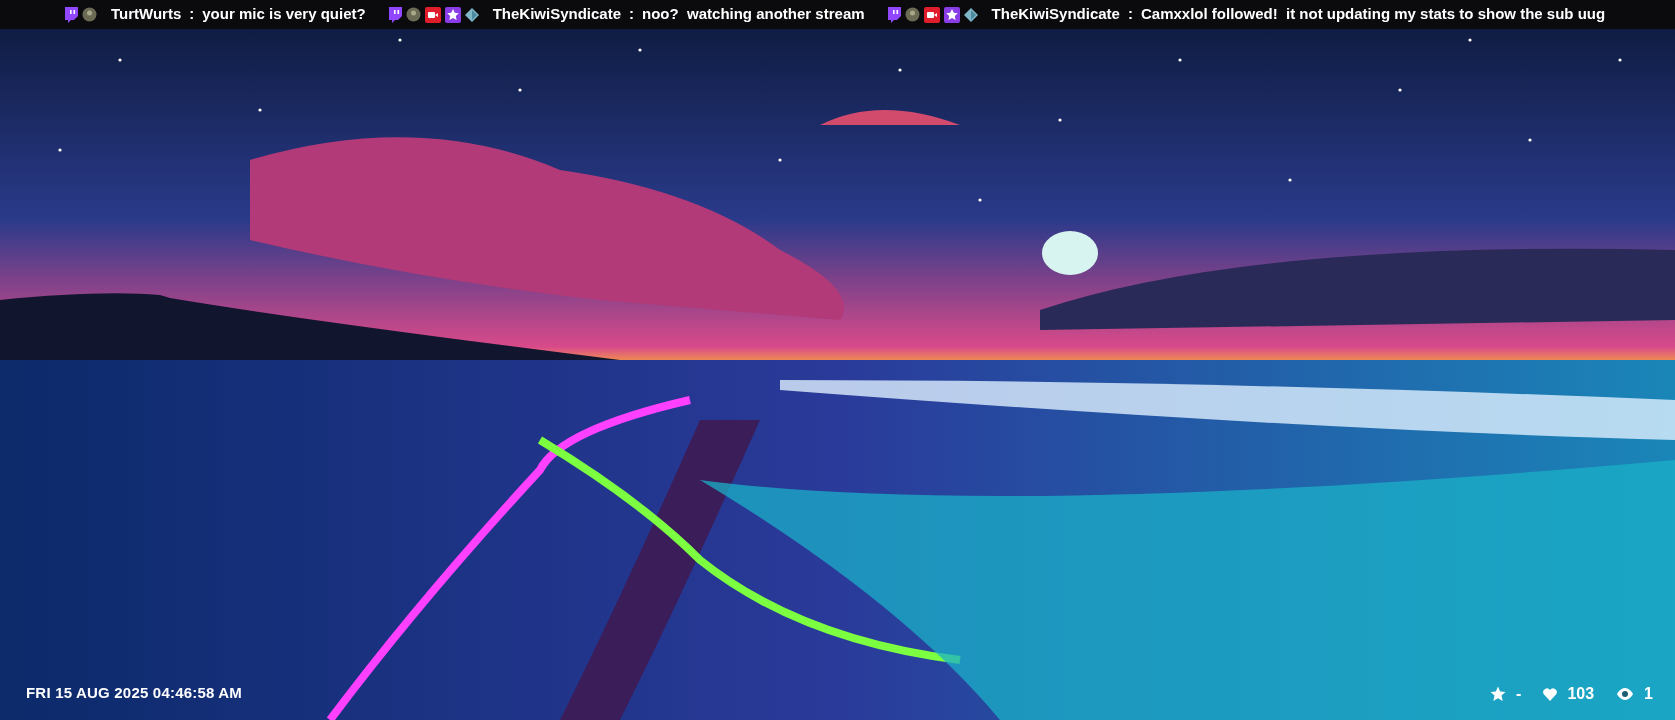 The image size is (1675, 720). What do you see at coordinates (753, 14) in the screenshot?
I see `chat-message: noo? watching another stream` at bounding box center [753, 14].